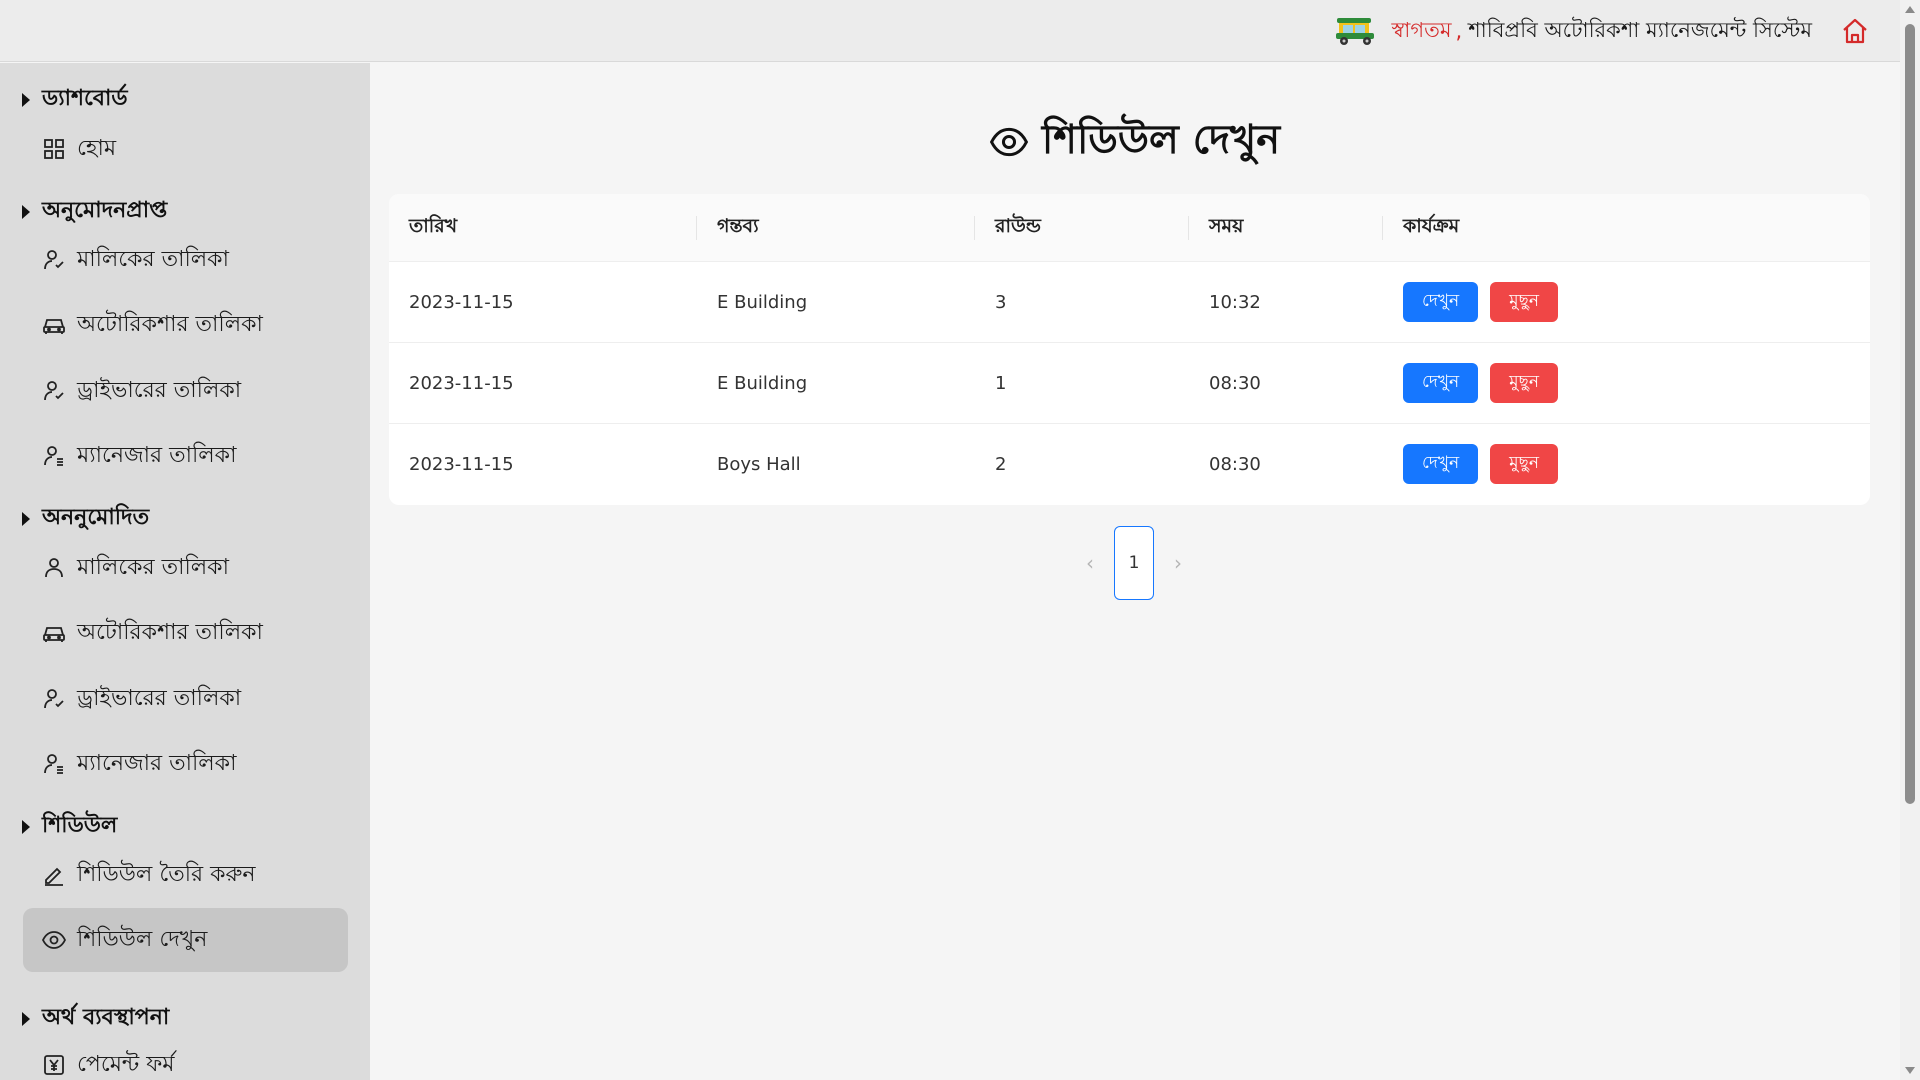 The height and width of the screenshot is (1080, 1920). I want to click on sidebar-item-home: হোম, so click(185, 149).